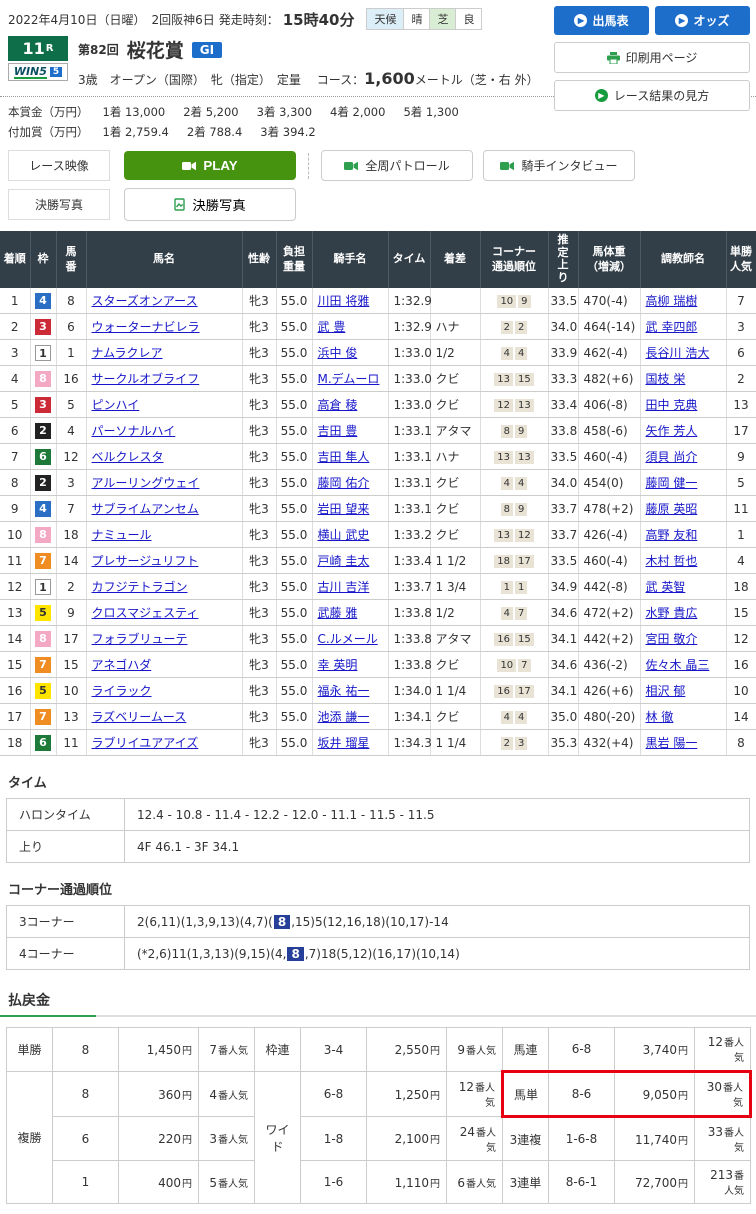  I want to click on frame-badge: 4, so click(43, 300).